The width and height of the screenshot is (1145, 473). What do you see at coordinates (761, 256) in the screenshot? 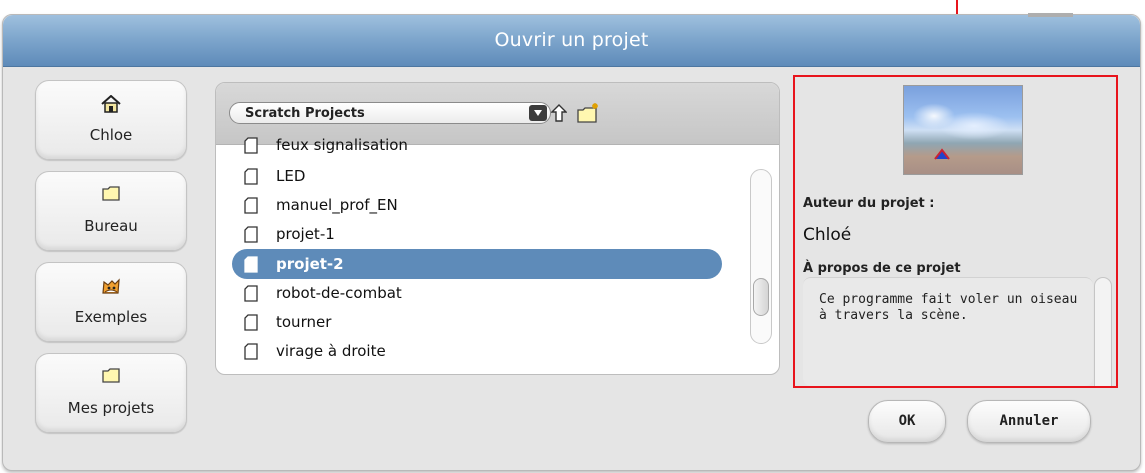
I see `file-list-scrollbar` at bounding box center [761, 256].